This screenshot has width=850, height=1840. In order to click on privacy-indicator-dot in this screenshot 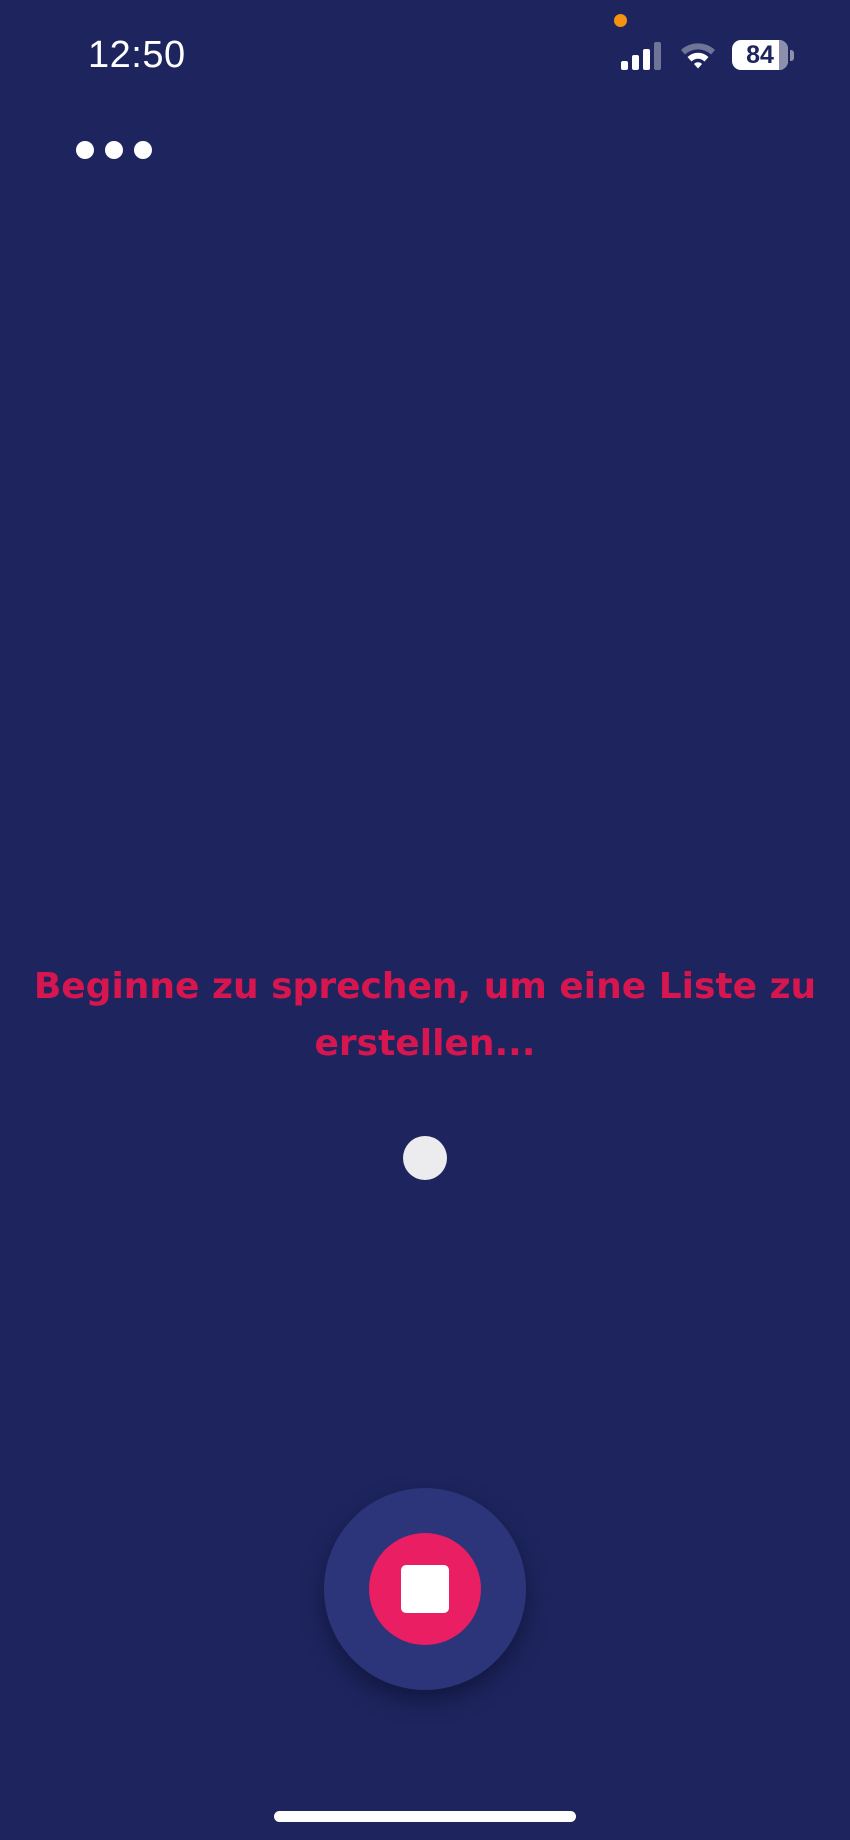, I will do `click(620, 20)`.